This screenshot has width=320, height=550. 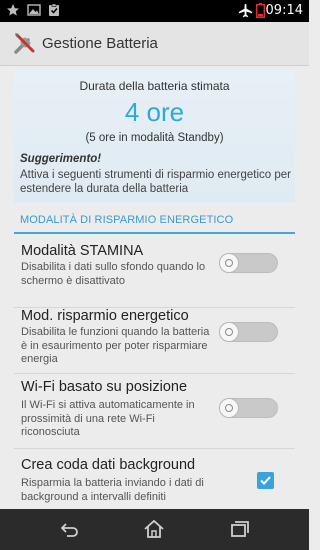 I want to click on estimate-heading: Durata della batteria stimata, so click(x=154, y=86).